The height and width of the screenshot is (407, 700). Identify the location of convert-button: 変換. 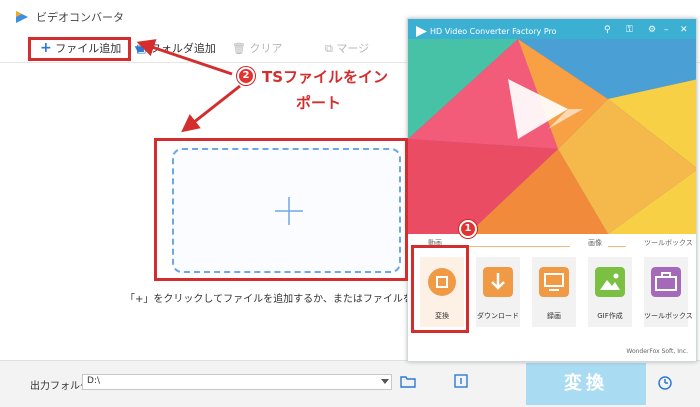
(586, 384).